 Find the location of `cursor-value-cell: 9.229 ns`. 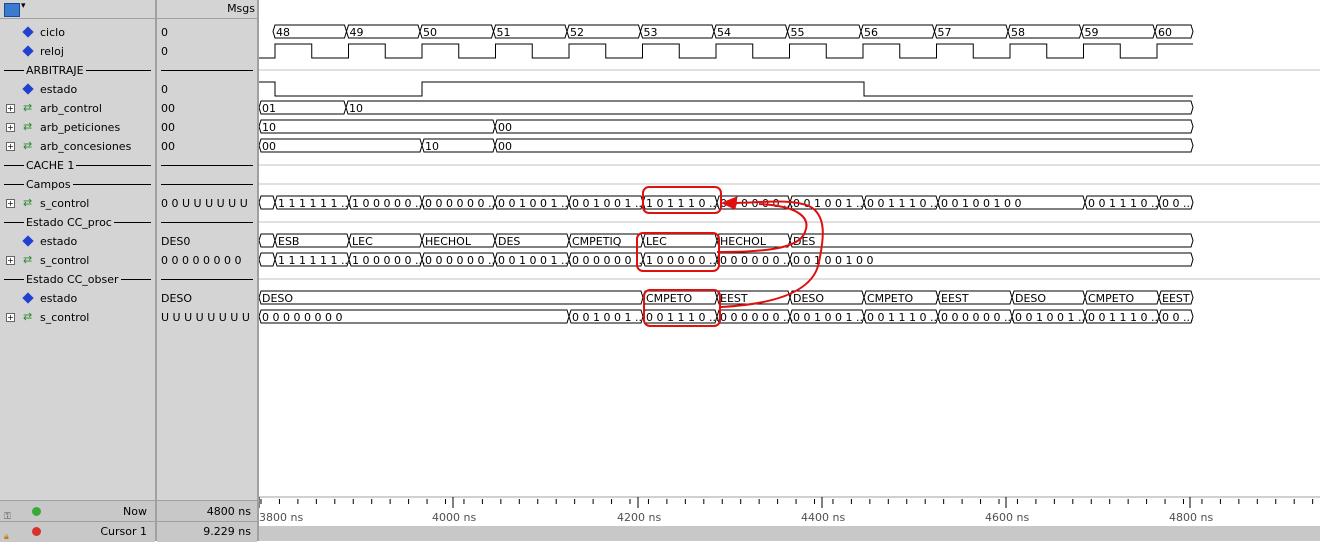

cursor-value-cell: 9.229 ns is located at coordinates (207, 531).